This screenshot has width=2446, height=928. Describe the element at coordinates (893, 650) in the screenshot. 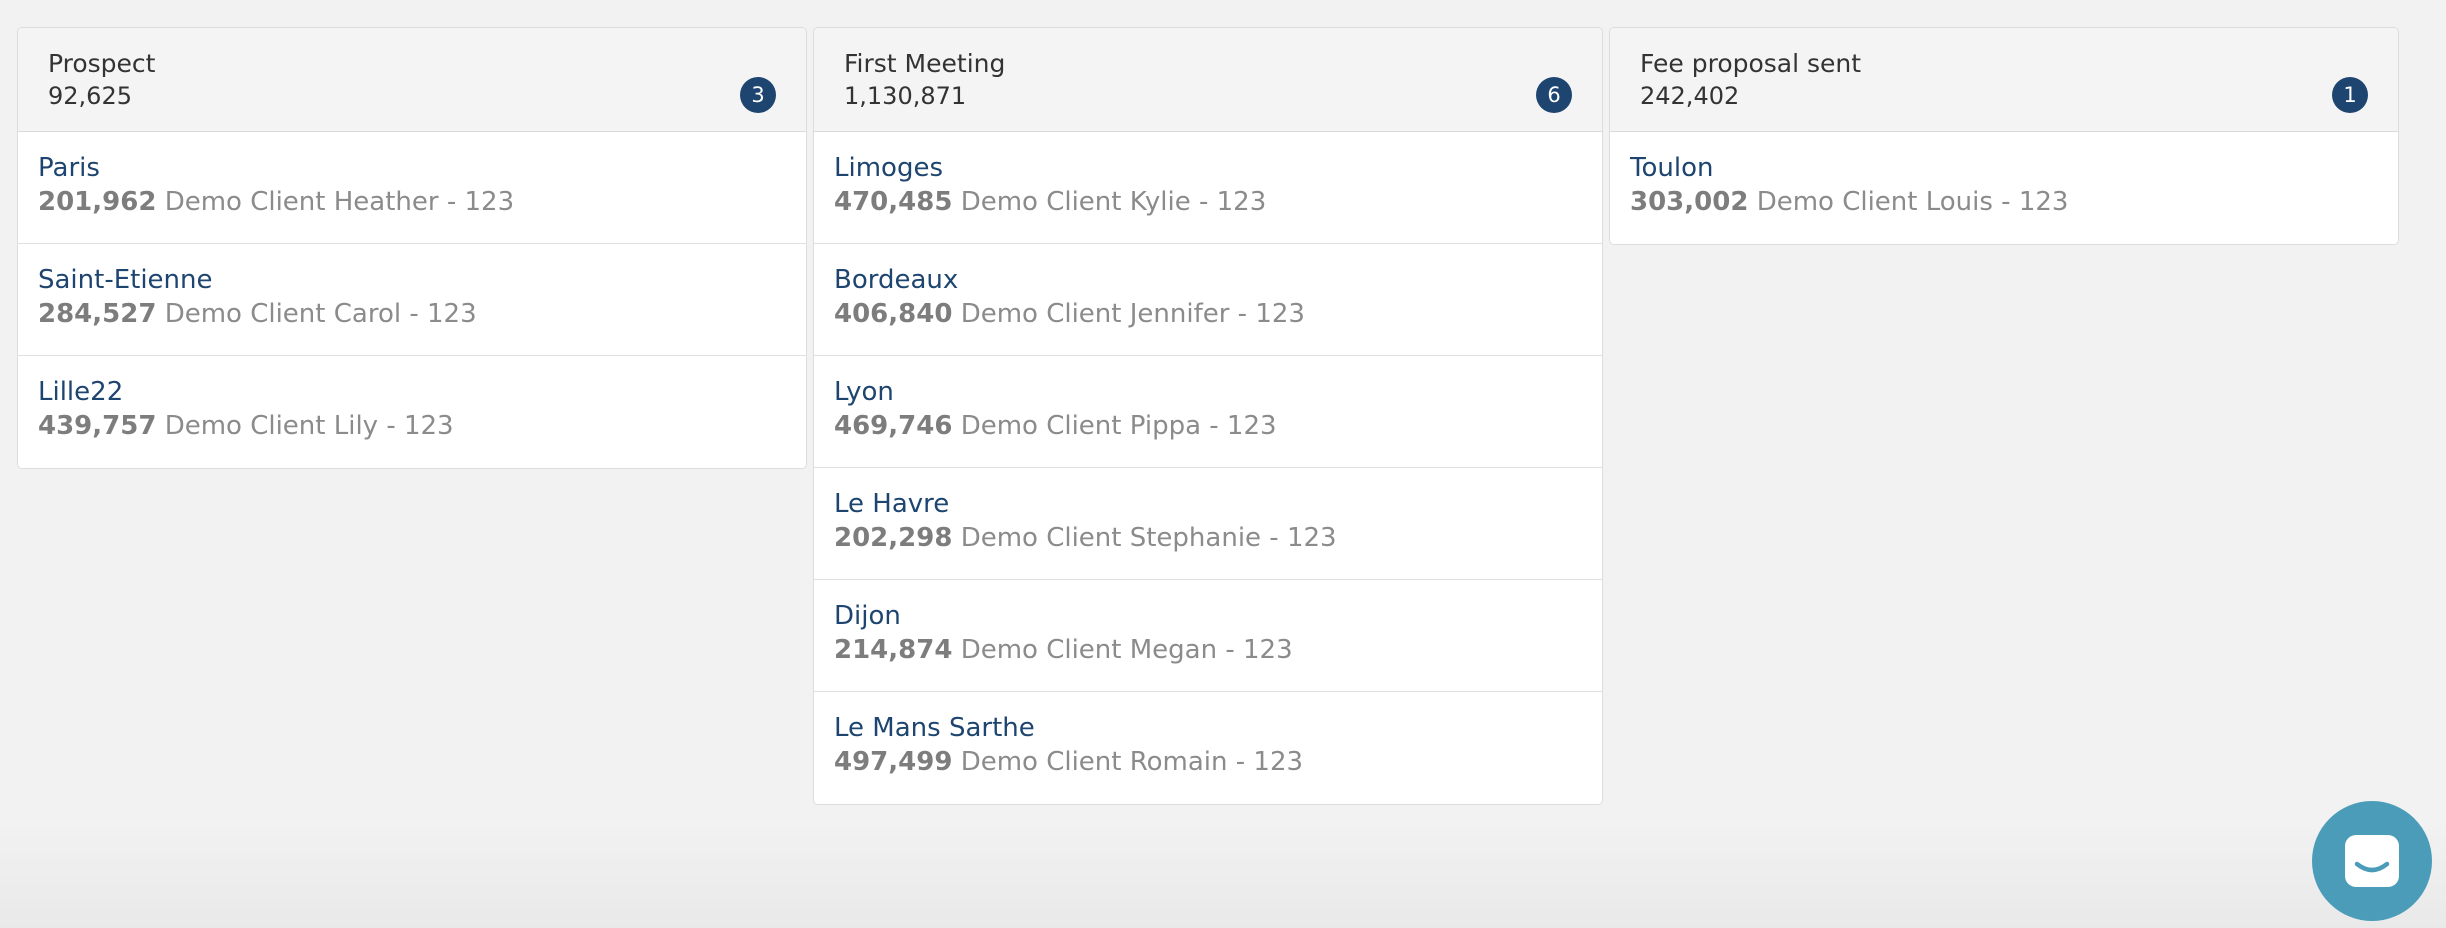

I see `card-amount: 214,874` at that location.